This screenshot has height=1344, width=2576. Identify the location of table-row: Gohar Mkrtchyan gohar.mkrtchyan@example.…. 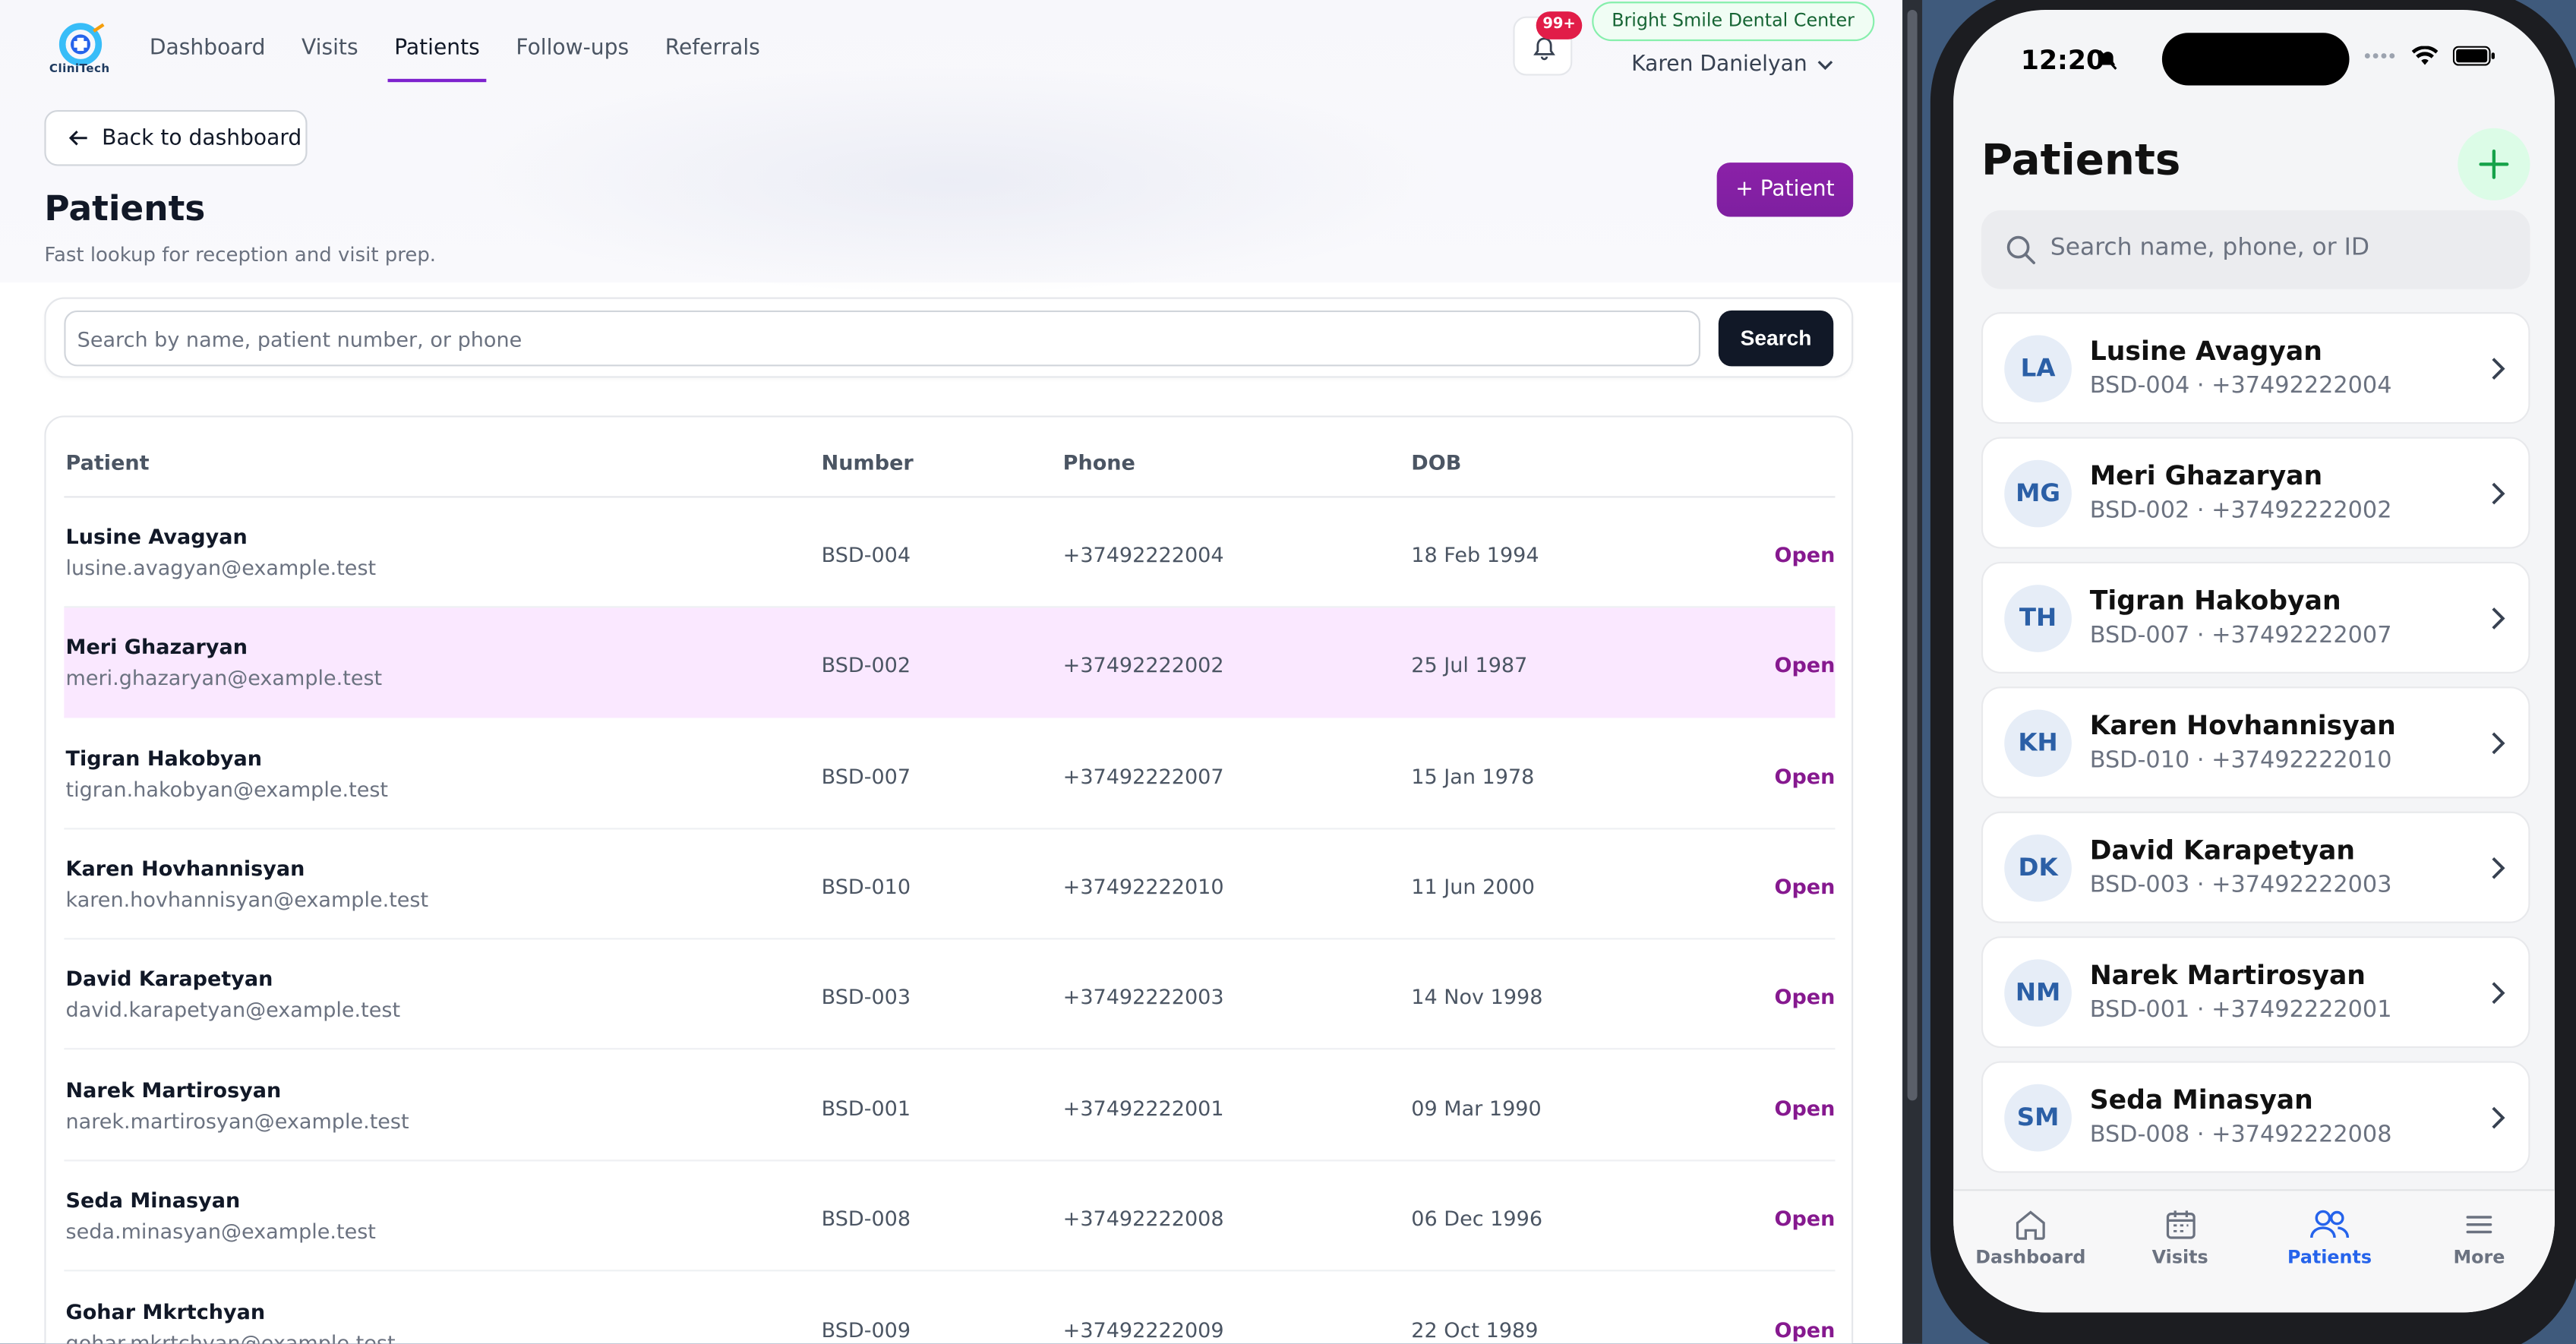
(950, 1308).